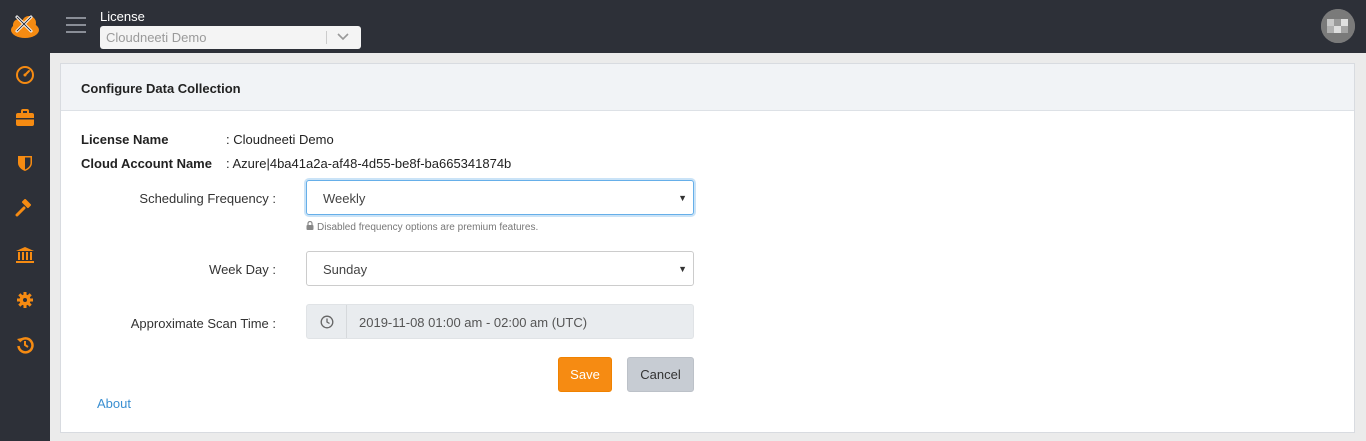 Image resolution: width=1366 pixels, height=441 pixels. I want to click on chevron-down-icon, so click(343, 37).